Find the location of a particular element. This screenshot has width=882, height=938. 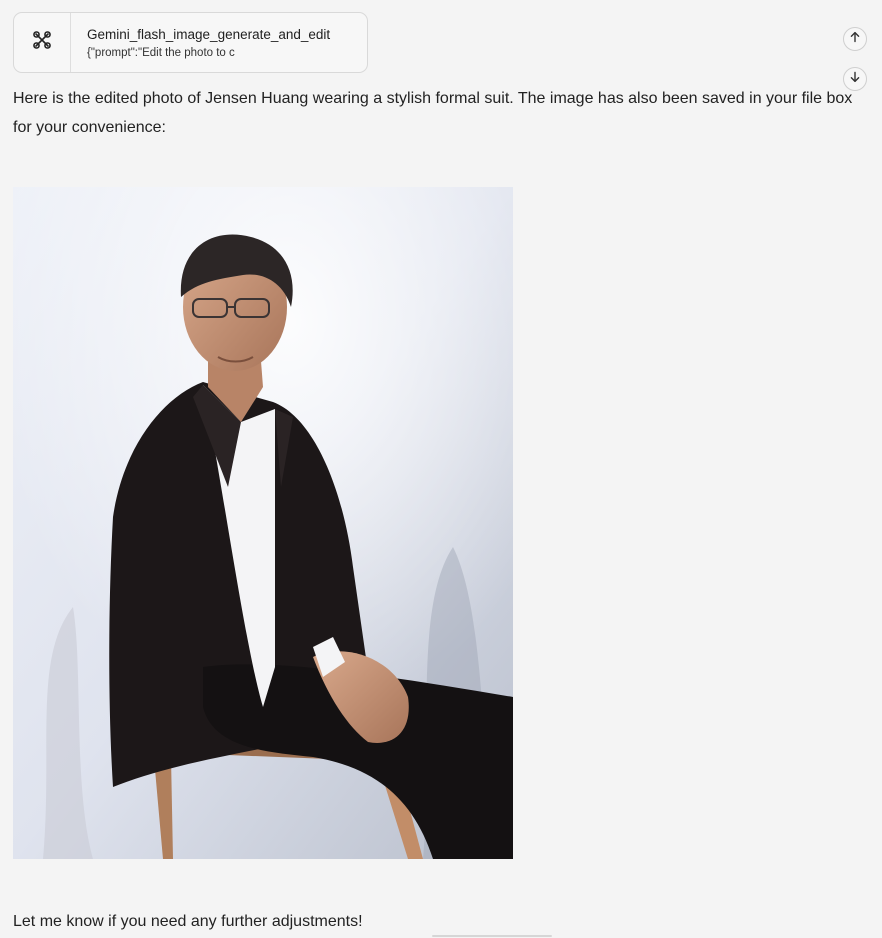

tool-args-preview: {"prompt":"Edit the photo to c is located at coordinates (161, 53).